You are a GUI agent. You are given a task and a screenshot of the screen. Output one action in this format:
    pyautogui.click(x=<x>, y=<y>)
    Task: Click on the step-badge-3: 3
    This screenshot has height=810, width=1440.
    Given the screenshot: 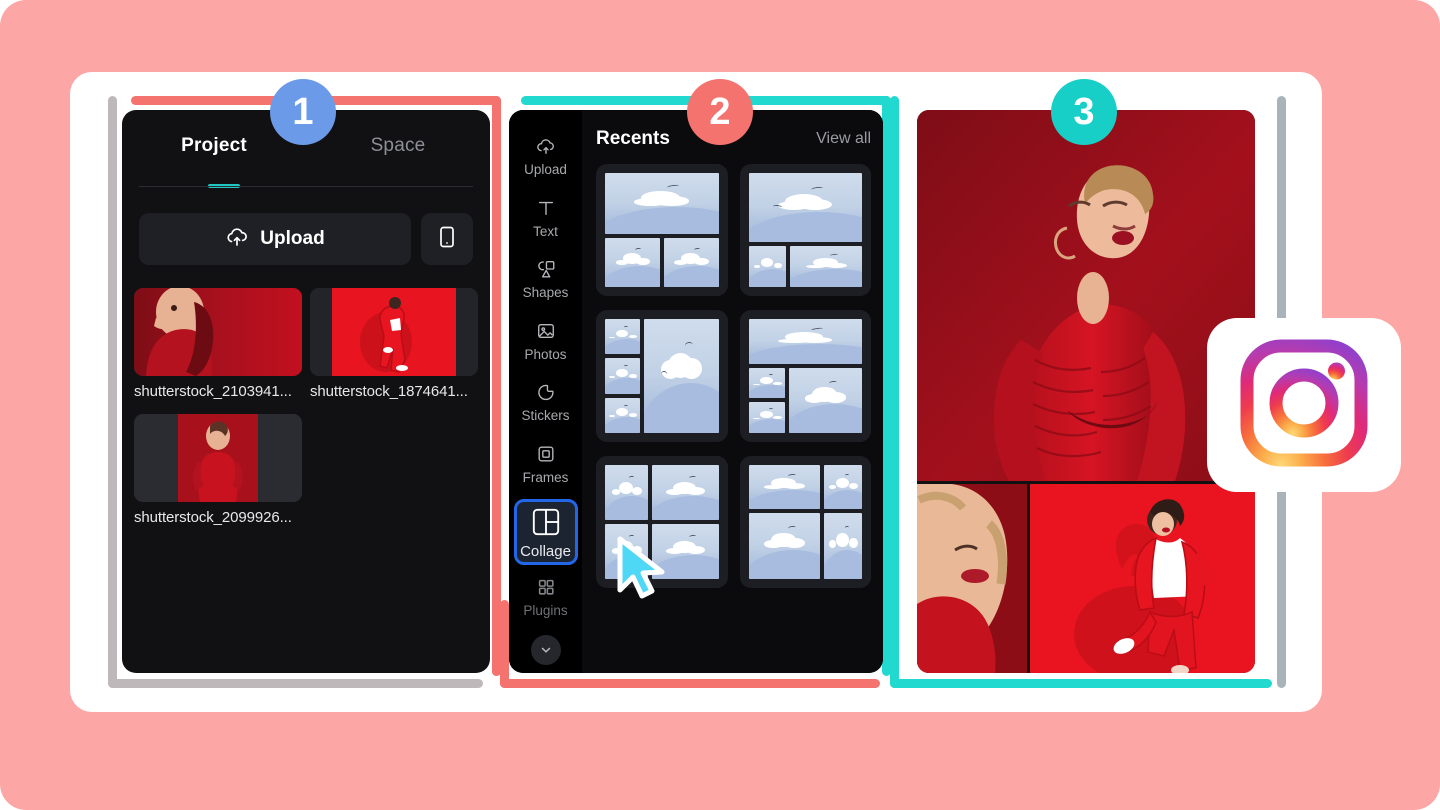 What is the action you would take?
    pyautogui.click(x=1084, y=112)
    